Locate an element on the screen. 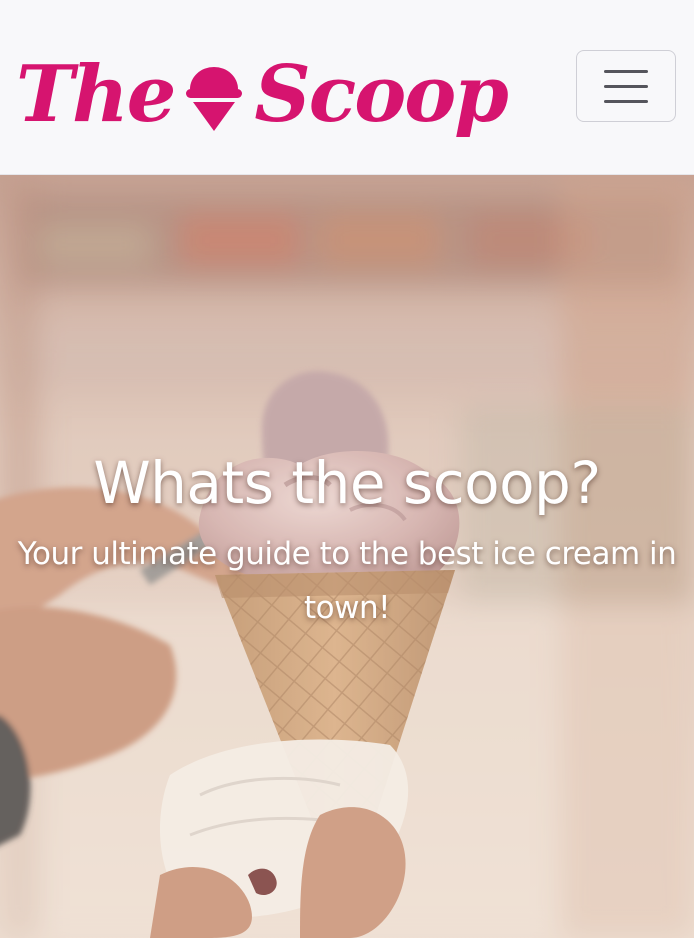 This screenshot has width=694, height=938. ice-cream-scoop-icon is located at coordinates (214, 99).